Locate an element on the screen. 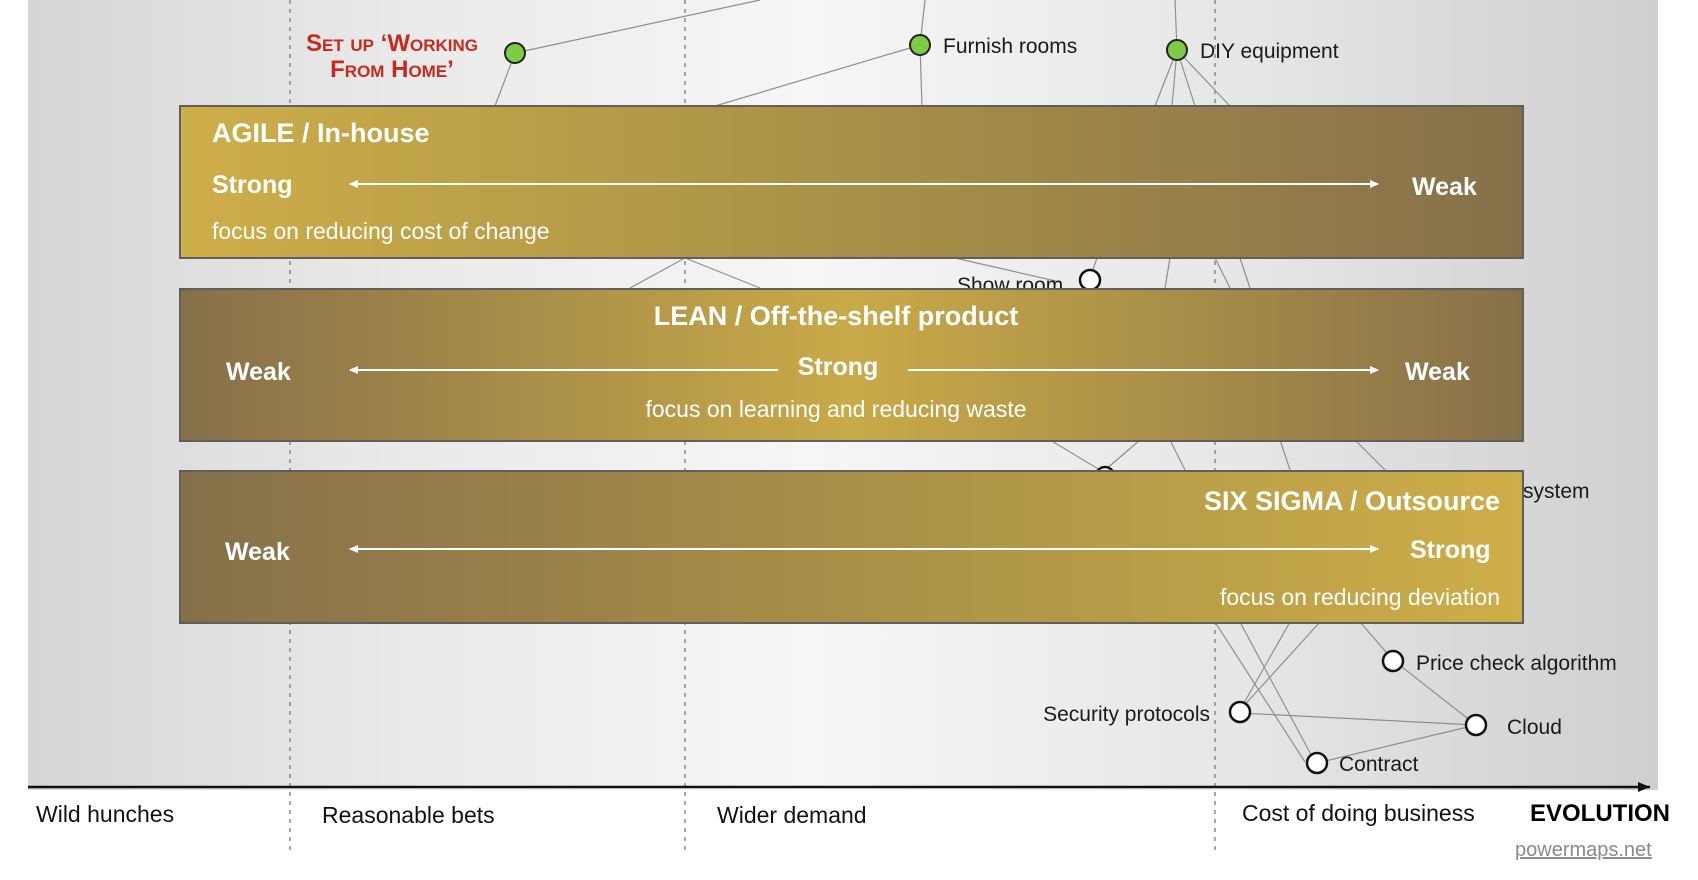 The width and height of the screenshot is (1698, 880). agile-right-word: Weak is located at coordinates (1444, 187).